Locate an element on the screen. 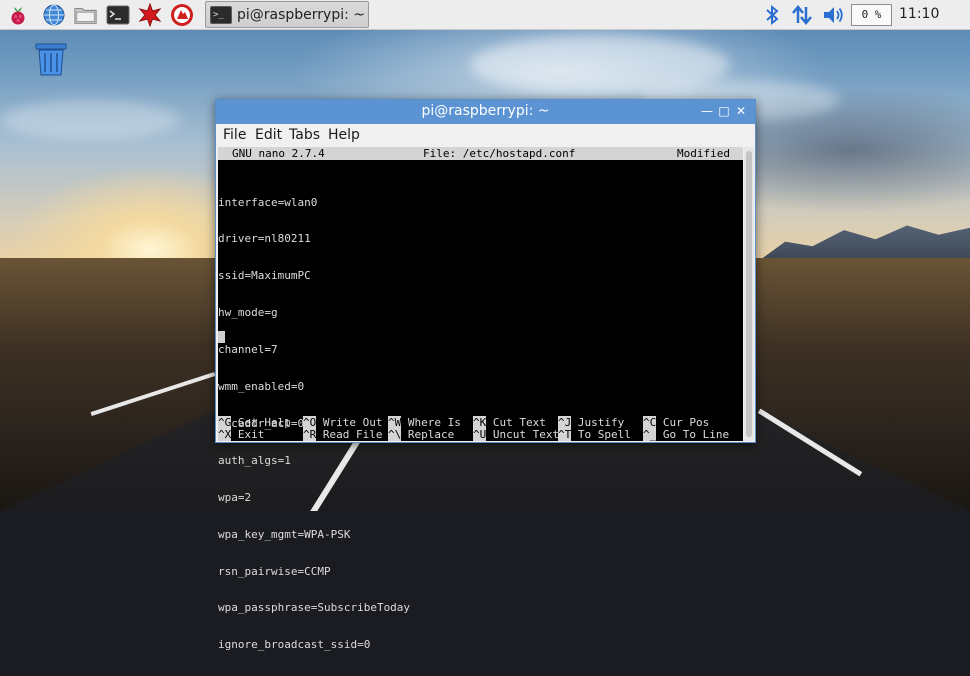 This screenshot has height=676, width=970. file-line: auth_algs=1 is located at coordinates (254, 460).